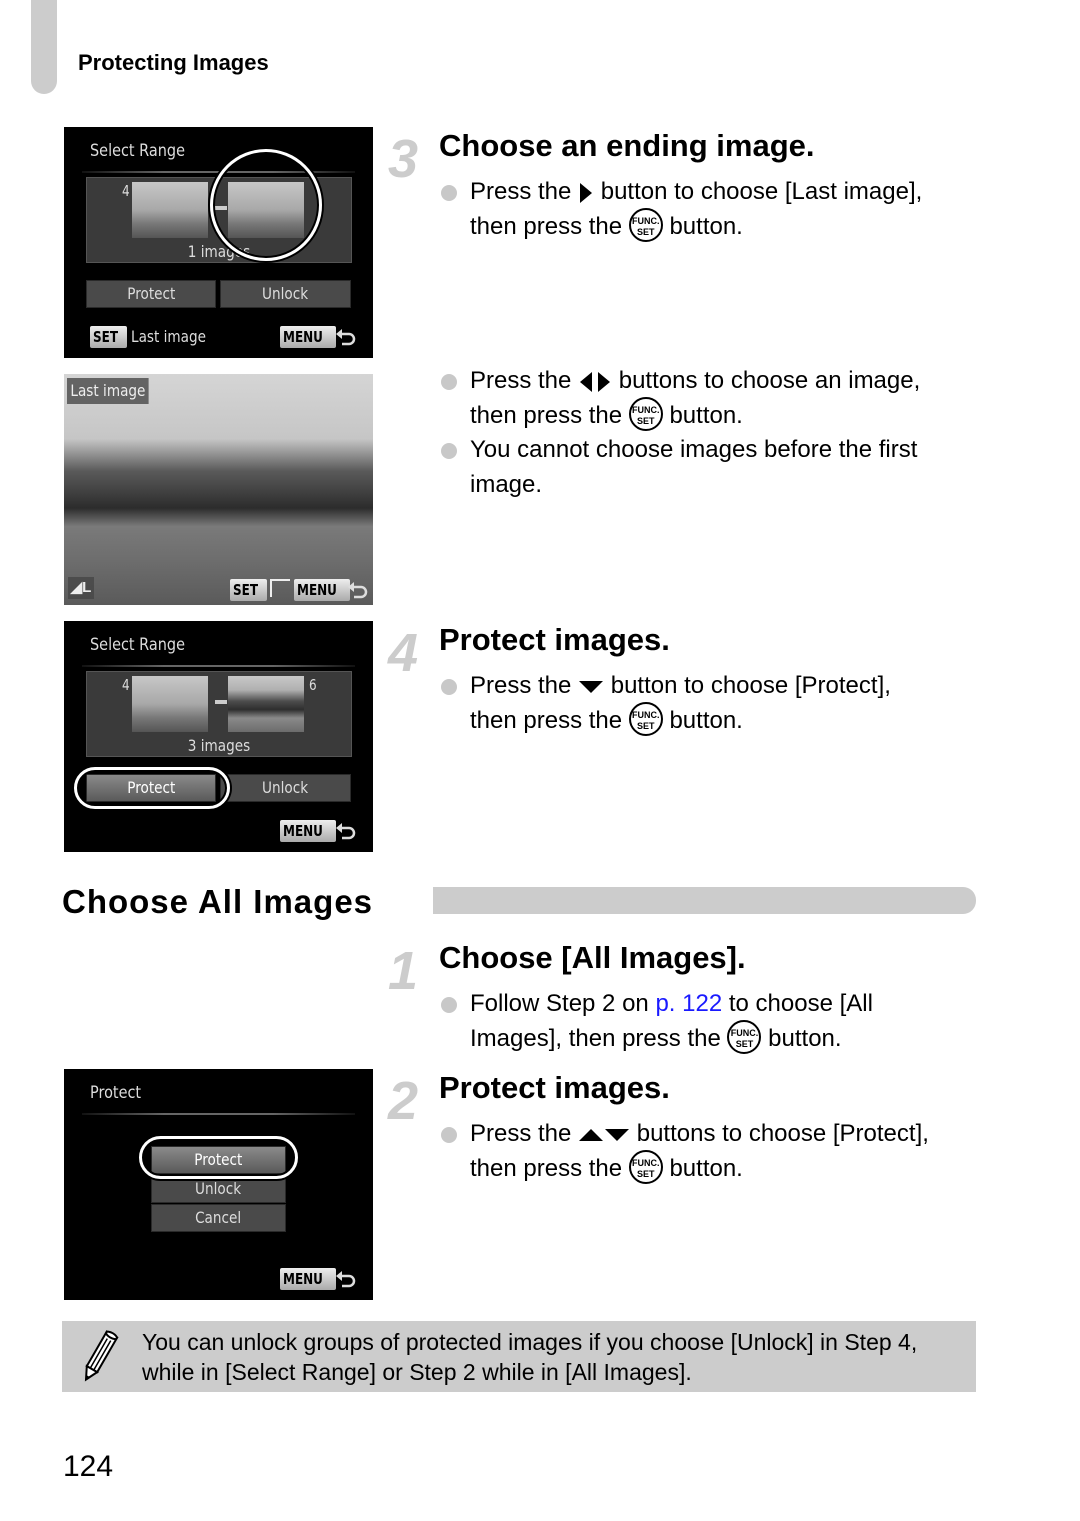  Describe the element at coordinates (280, 588) in the screenshot. I see `index-display-icon` at that location.